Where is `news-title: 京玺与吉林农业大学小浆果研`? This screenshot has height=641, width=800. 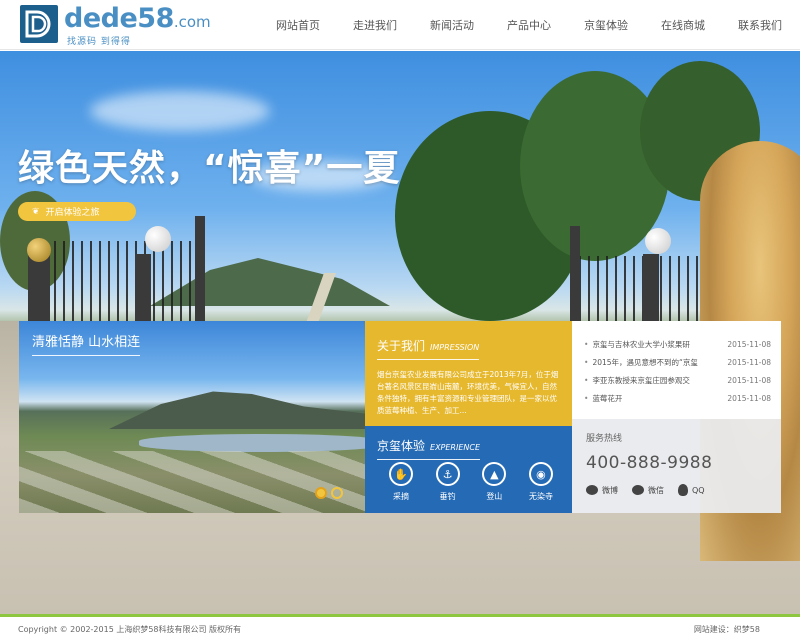 news-title: 京玺与吉林农业大学小浆果研 is located at coordinates (645, 344).